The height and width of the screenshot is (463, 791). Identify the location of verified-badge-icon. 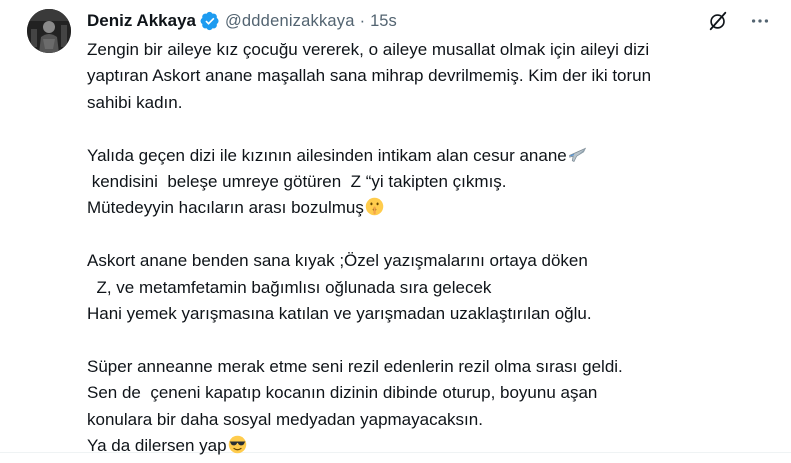
(210, 21).